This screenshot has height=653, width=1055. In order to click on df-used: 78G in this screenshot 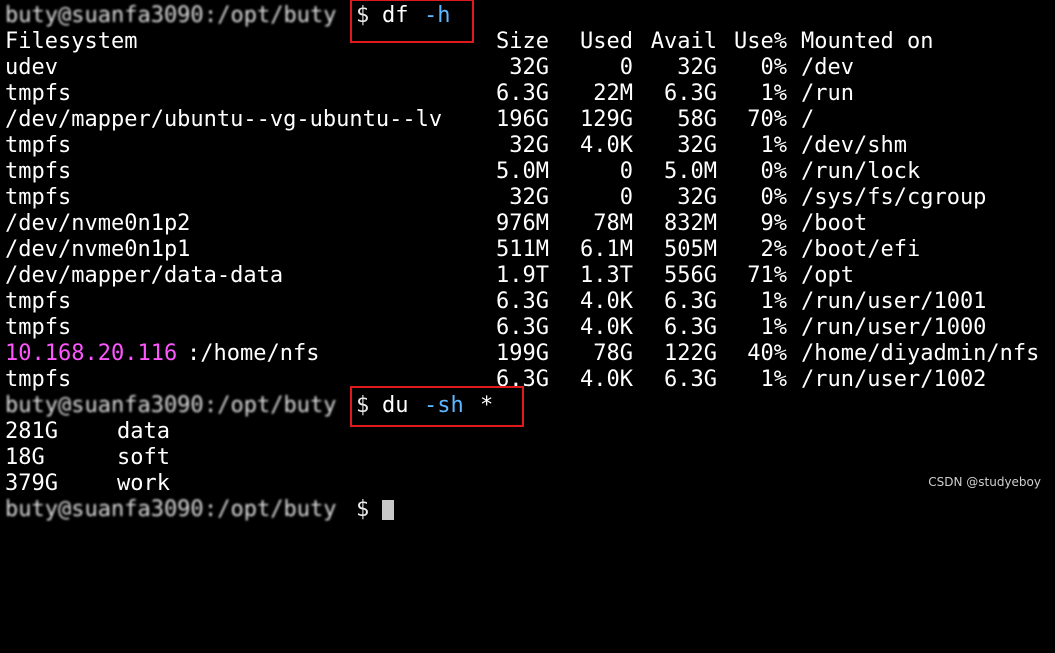, I will do `click(613, 353)`.